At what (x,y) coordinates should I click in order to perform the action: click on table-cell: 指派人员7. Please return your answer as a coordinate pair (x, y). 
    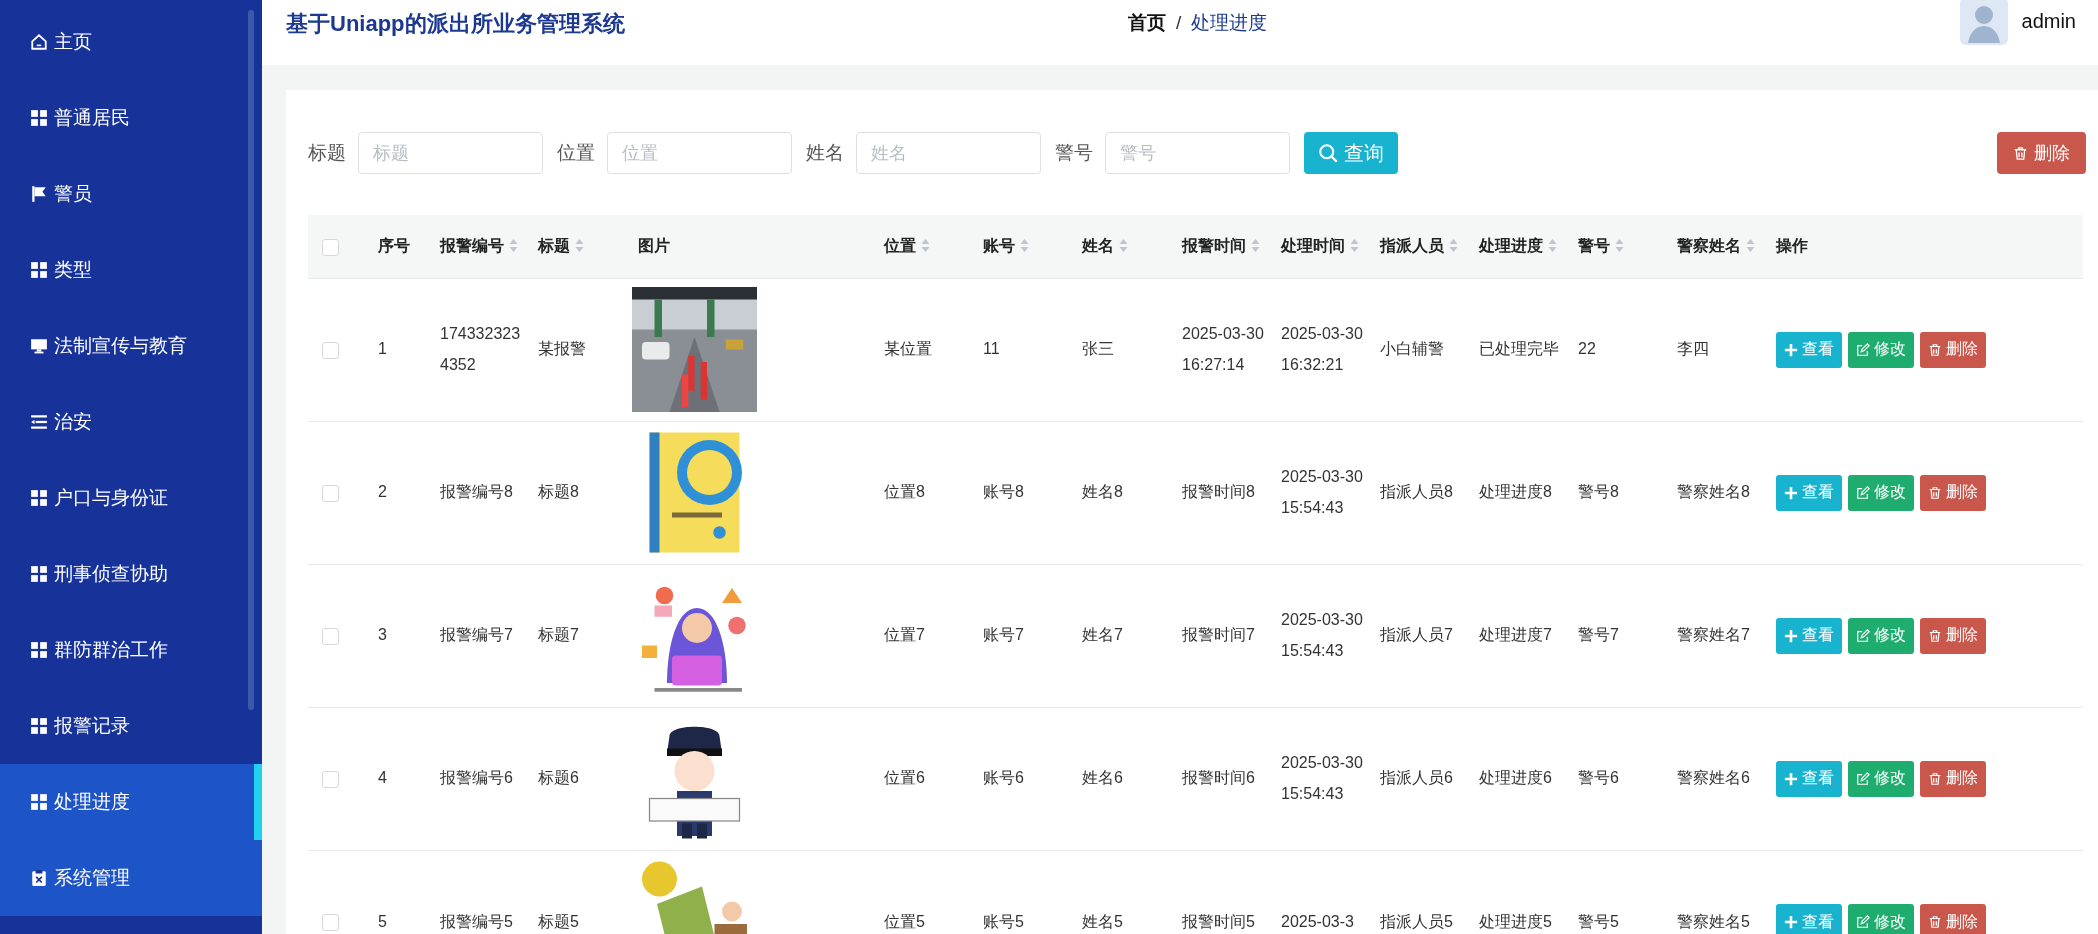
    Looking at the image, I should click on (1416, 635).